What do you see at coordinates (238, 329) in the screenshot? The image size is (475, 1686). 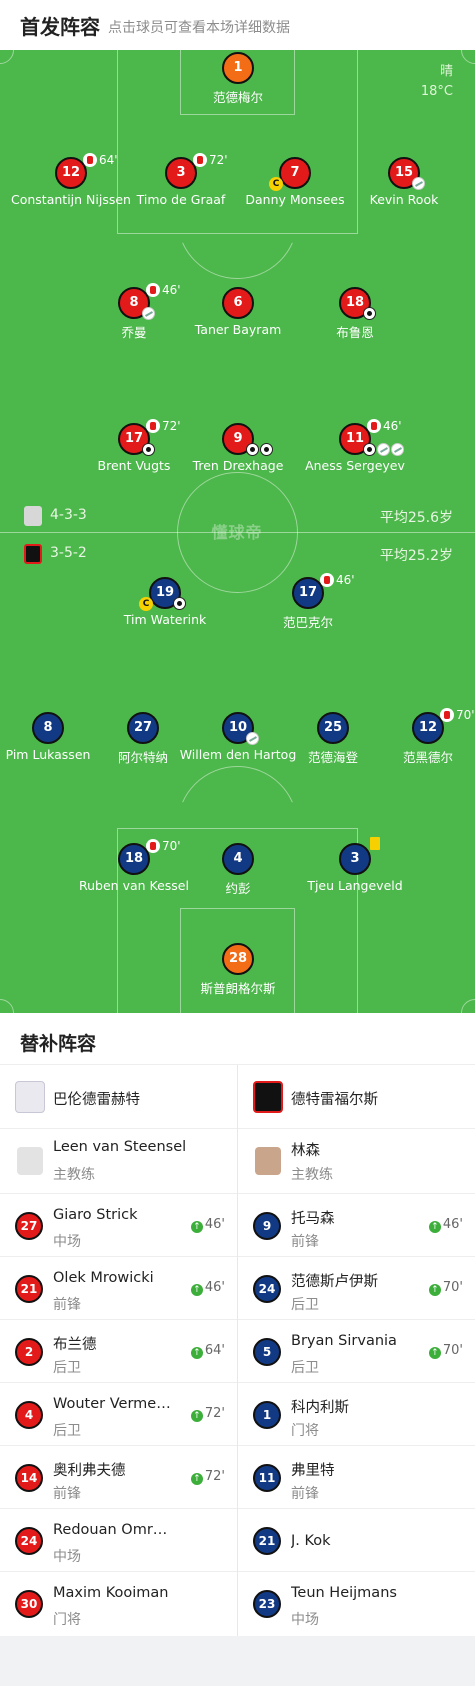 I see `player-name: Taner Bayram` at bounding box center [238, 329].